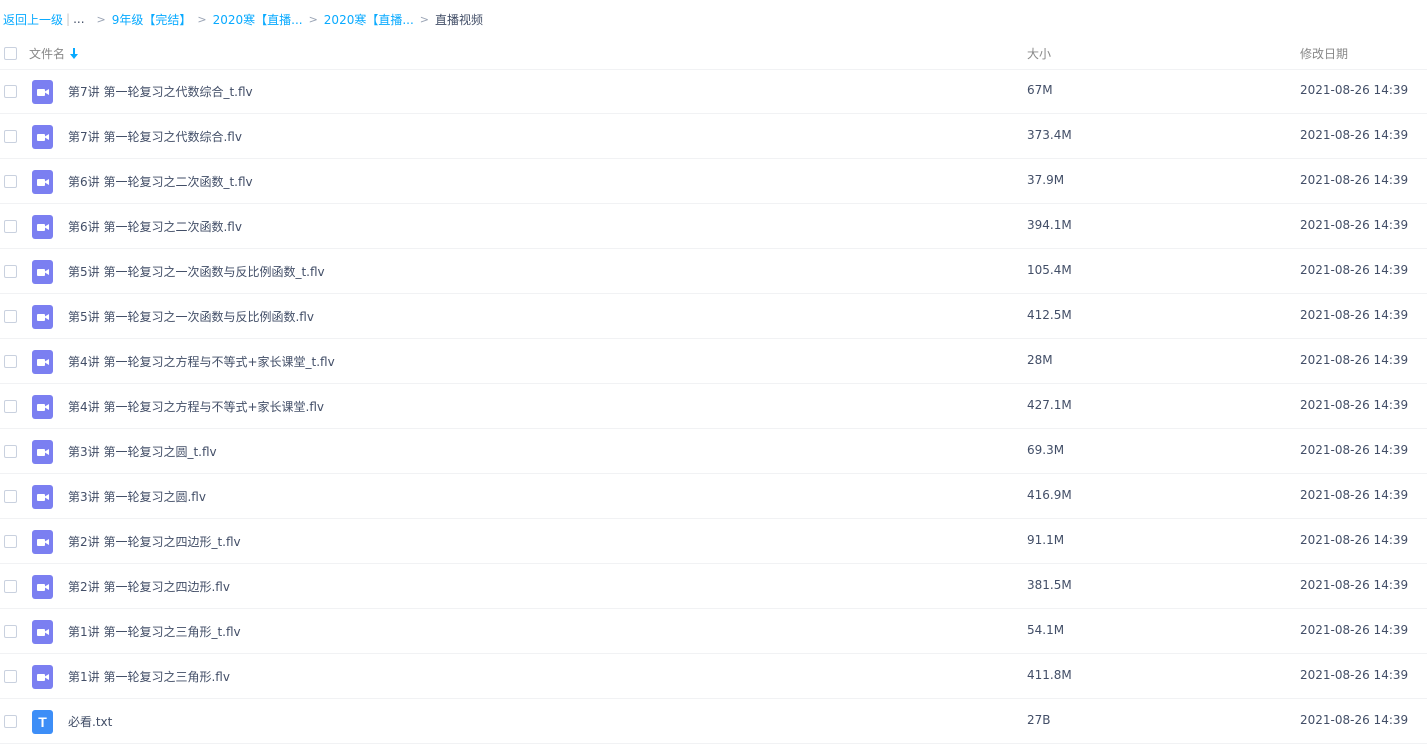 This screenshot has width=1427, height=754. I want to click on file-name: 第3讲 第一轮复习之圆.flv, so click(137, 496).